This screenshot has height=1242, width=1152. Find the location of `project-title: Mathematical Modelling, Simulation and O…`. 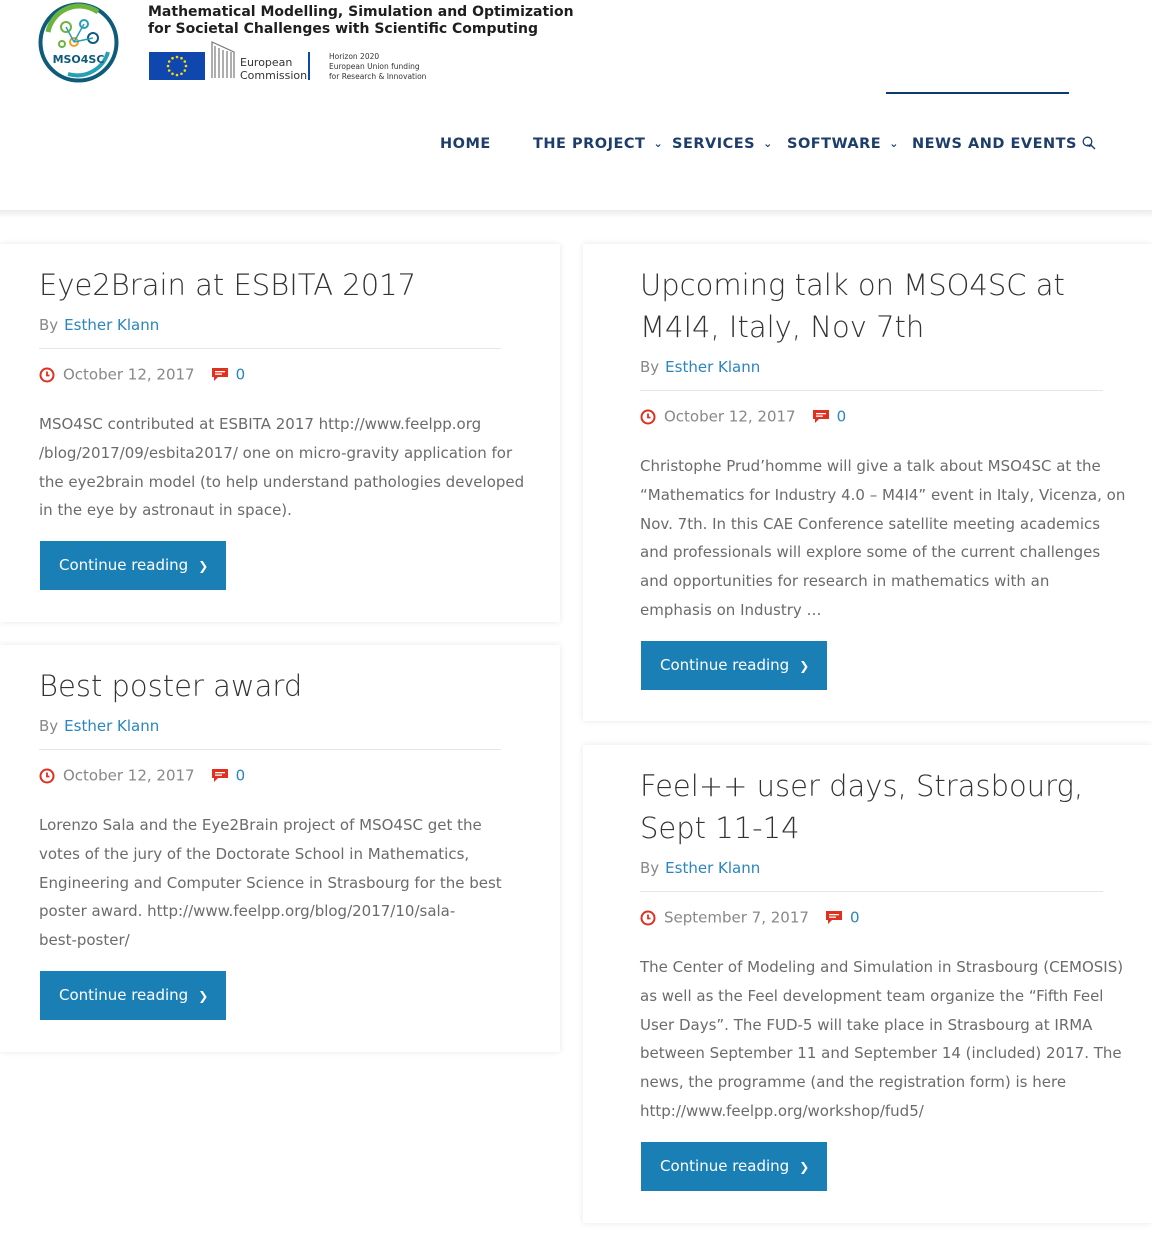

project-title: Mathematical Modelling, Simulation and O… is located at coordinates (373, 21).